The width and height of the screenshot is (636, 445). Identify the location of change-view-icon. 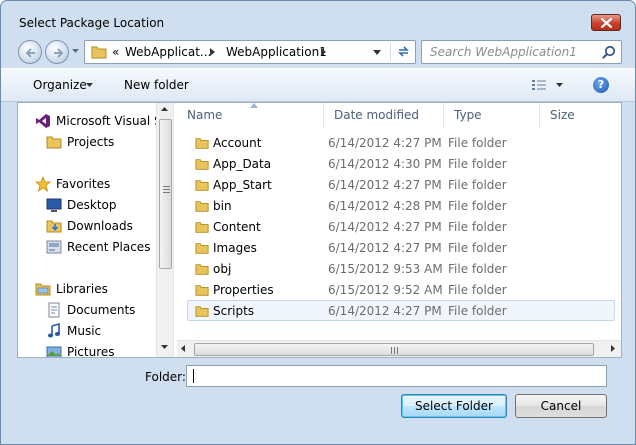
(539, 85).